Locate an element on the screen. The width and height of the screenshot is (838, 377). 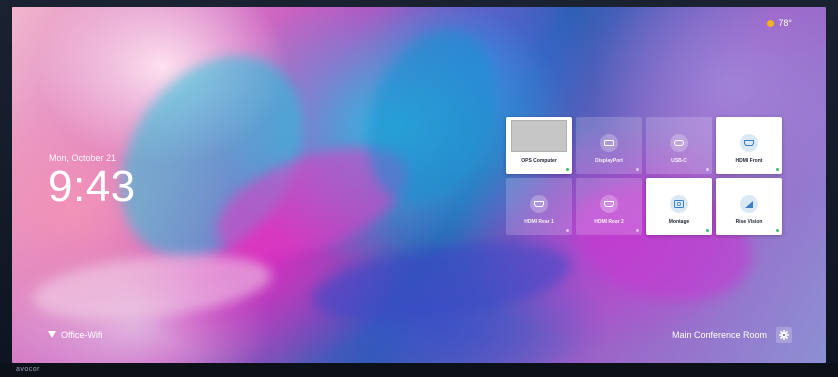
rise-vision-icon is located at coordinates (749, 204).